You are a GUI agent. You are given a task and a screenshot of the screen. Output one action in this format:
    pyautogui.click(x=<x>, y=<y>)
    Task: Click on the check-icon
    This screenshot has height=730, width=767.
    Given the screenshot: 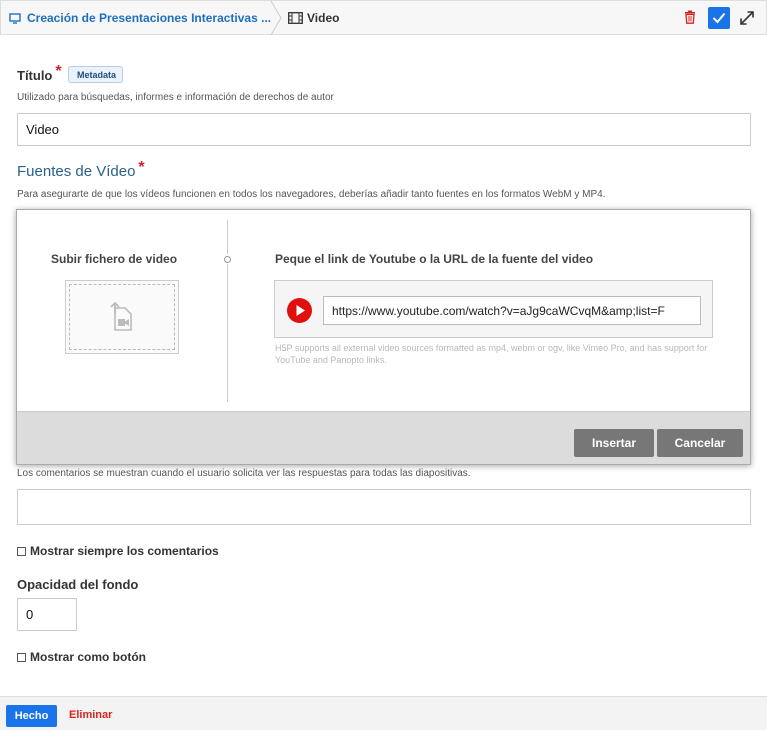 What is the action you would take?
    pyautogui.click(x=719, y=18)
    